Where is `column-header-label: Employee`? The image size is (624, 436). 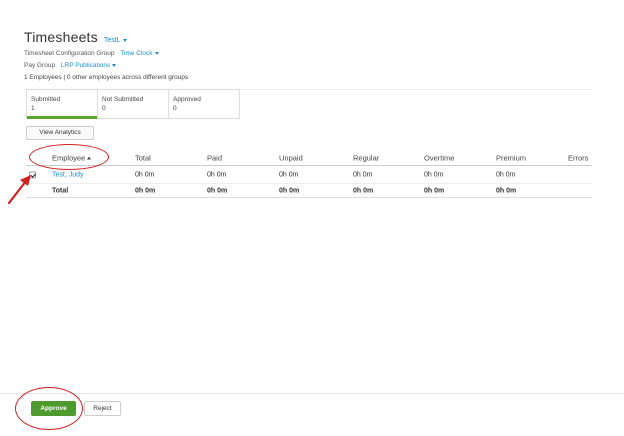 column-header-label: Employee is located at coordinates (69, 157).